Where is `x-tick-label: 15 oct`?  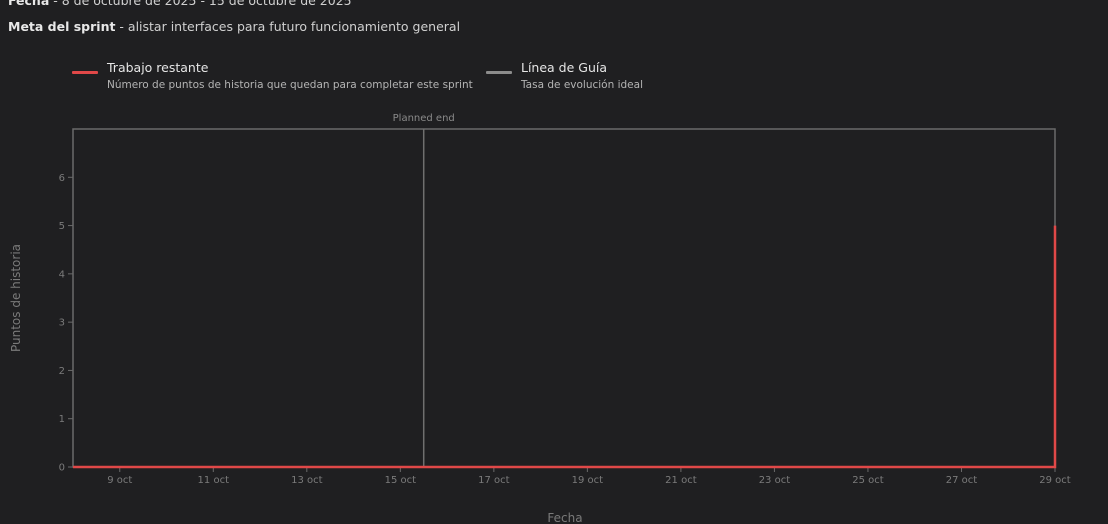
x-tick-label: 15 oct is located at coordinates (401, 480).